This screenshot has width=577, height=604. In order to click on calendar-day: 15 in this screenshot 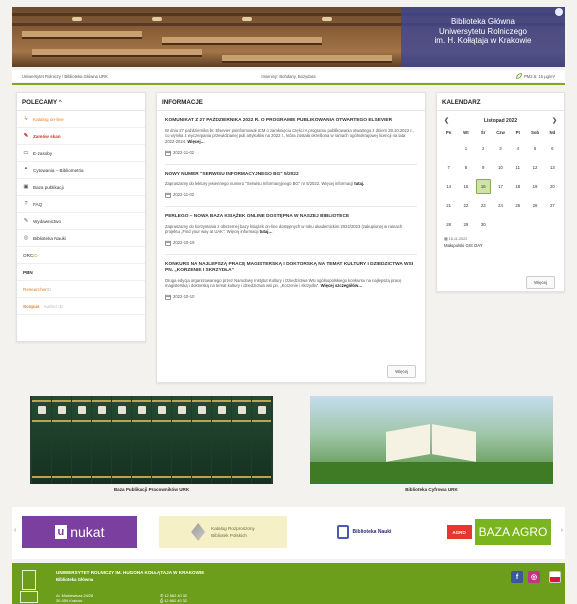, I will do `click(465, 186)`.